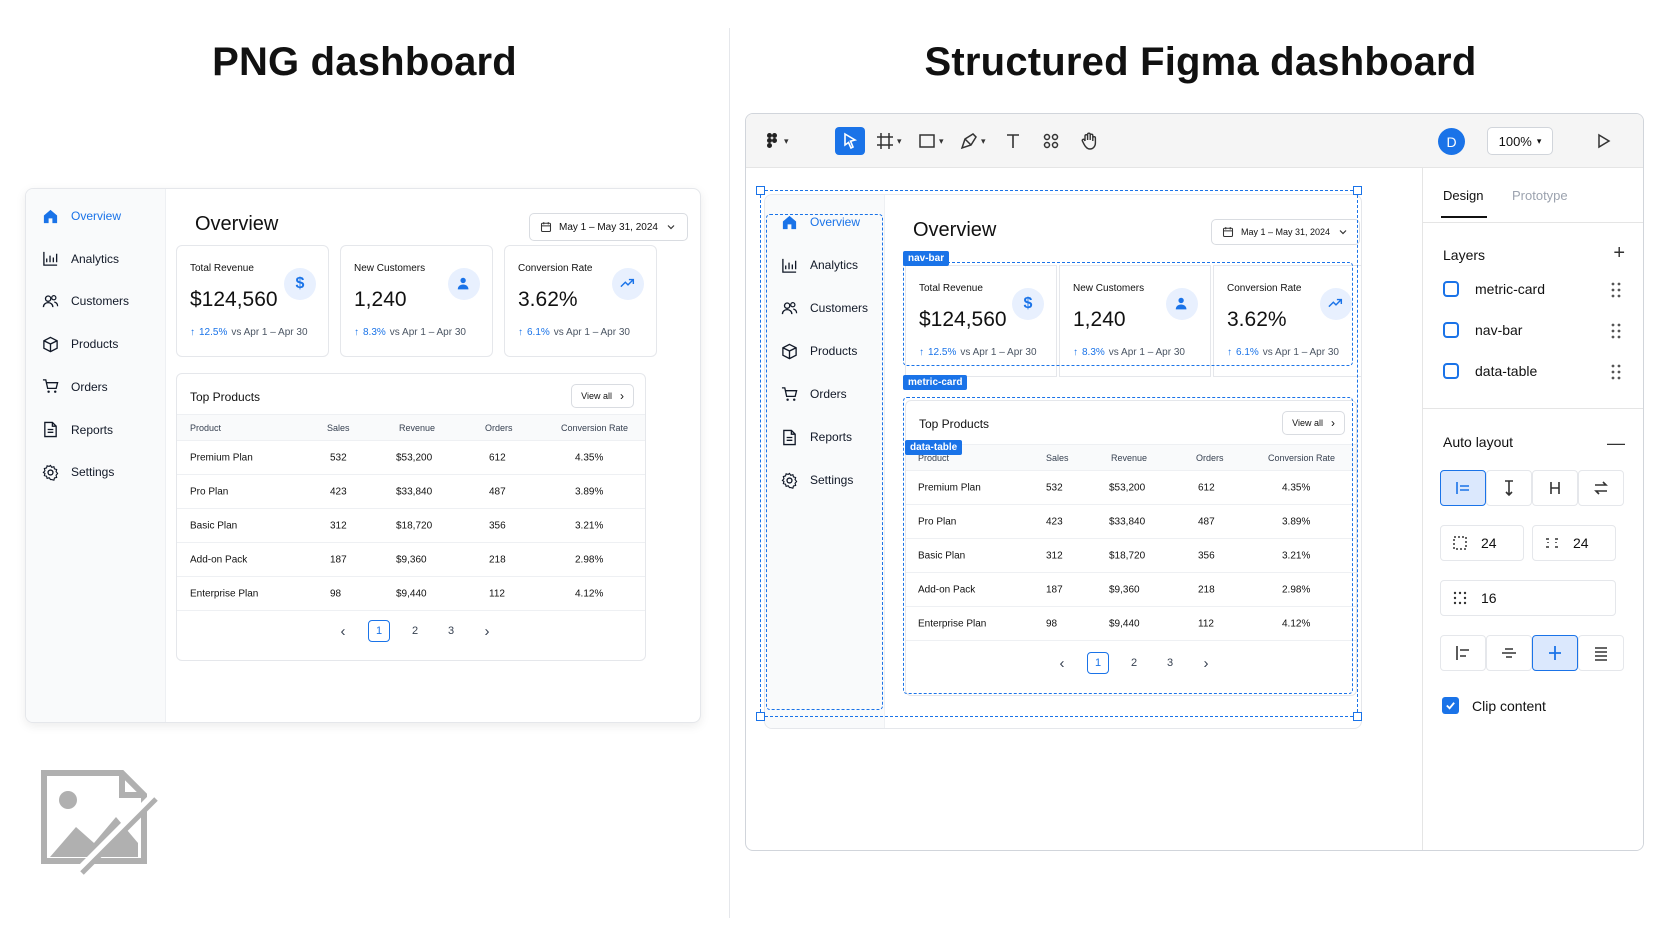 This screenshot has height=941, width=1672. I want to click on figma-menu-button: ▾, so click(775, 141).